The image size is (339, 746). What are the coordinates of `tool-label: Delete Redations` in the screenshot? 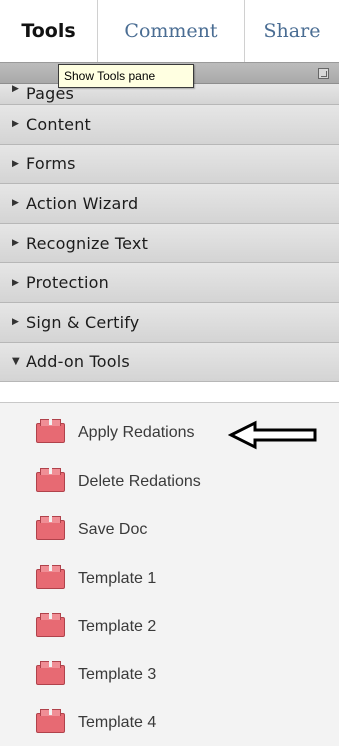 It's located at (139, 481).